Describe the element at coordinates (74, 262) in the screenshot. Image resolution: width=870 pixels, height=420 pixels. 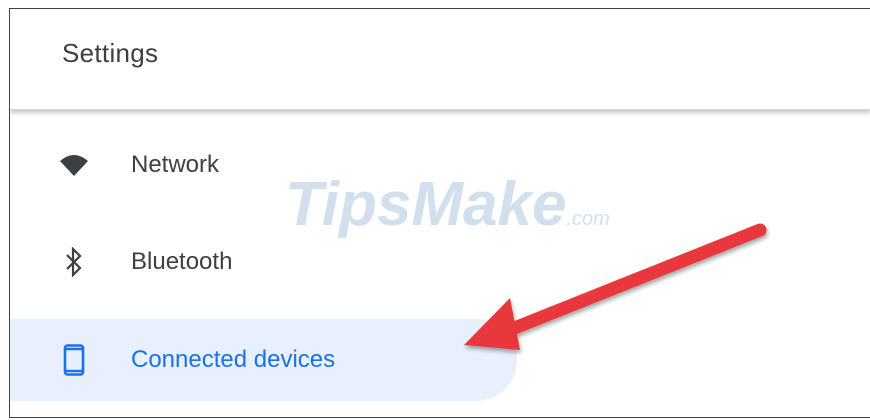
I see `bluetooth-icon` at that location.